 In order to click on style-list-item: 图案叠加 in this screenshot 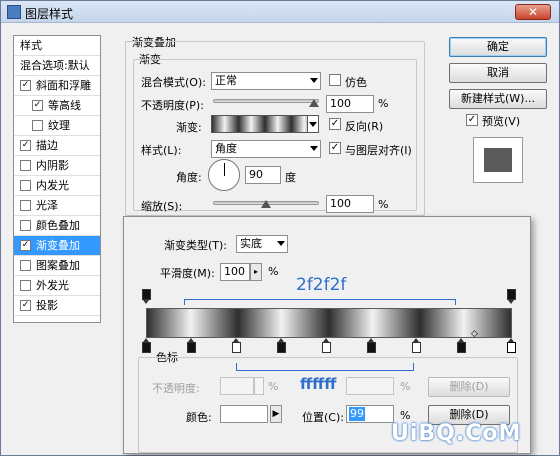, I will do `click(57, 266)`.